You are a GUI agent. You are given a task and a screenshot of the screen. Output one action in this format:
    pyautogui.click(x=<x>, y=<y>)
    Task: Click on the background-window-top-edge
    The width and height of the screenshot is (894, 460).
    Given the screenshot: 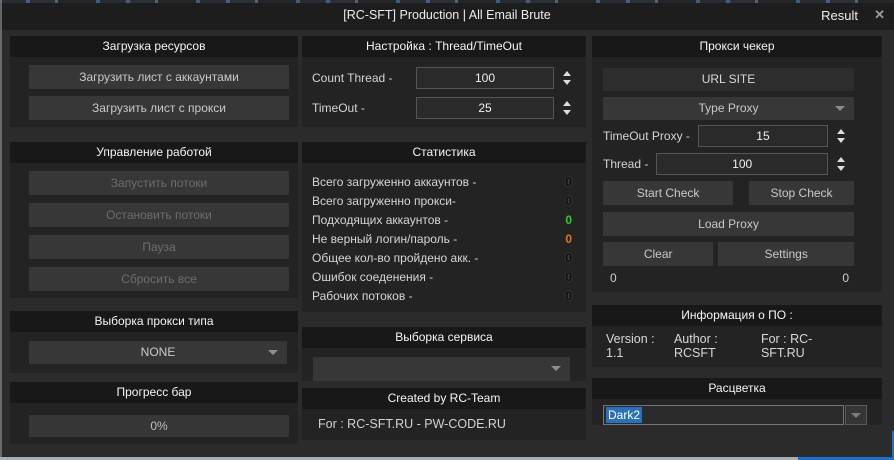 What is the action you would take?
    pyautogui.click(x=447, y=1)
    